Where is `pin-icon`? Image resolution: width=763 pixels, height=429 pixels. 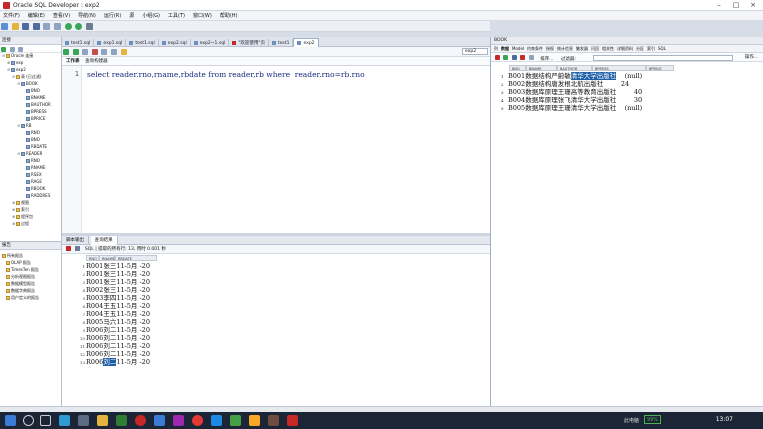 pin-icon is located at coordinates (497, 57).